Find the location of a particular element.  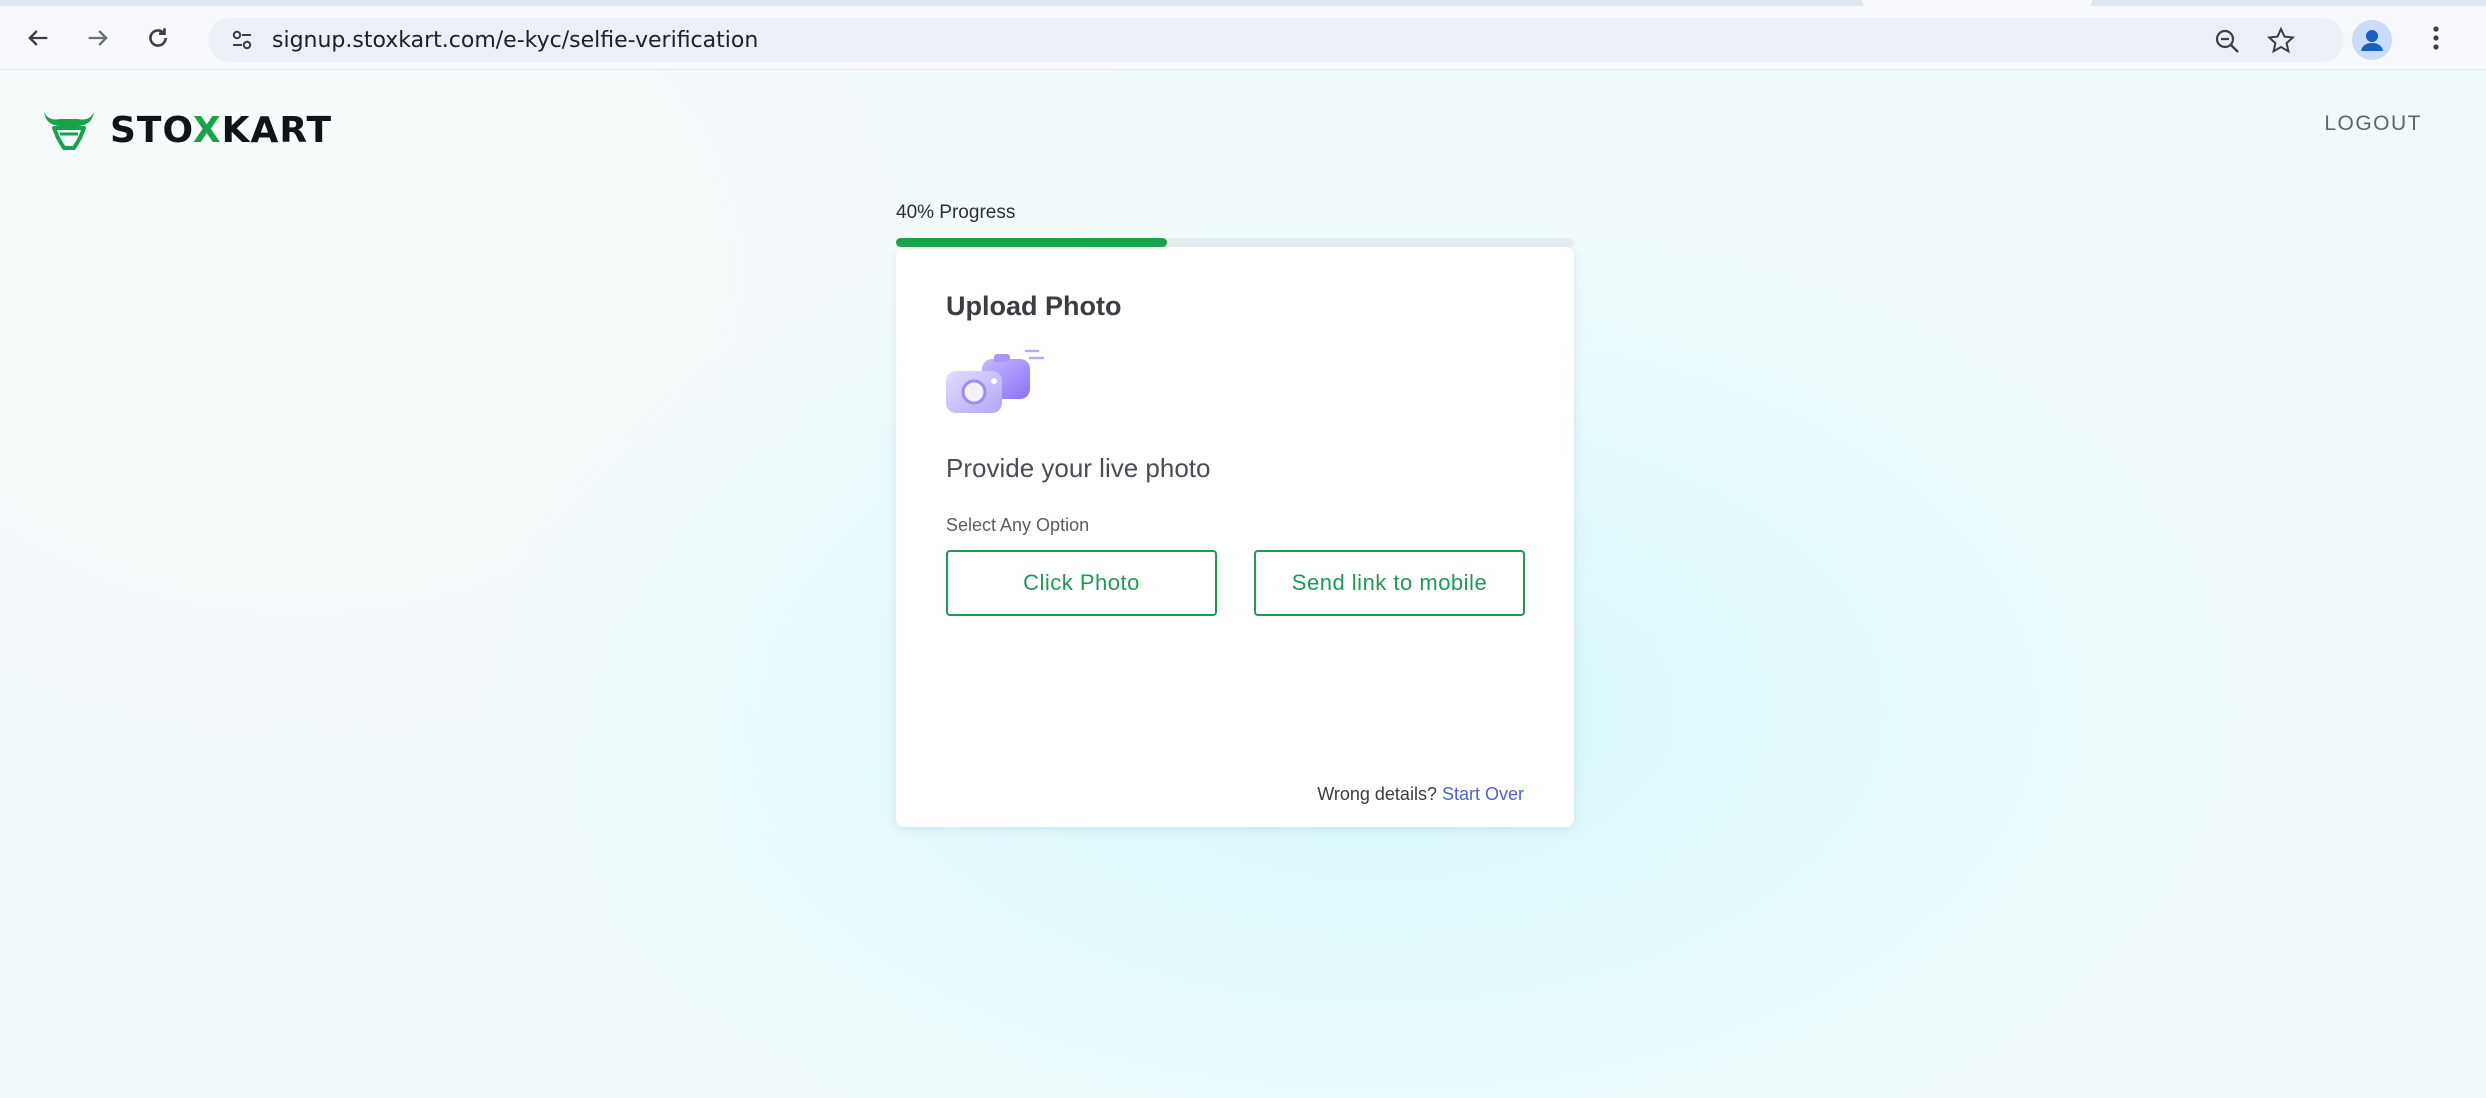

brand-name: STOXKART is located at coordinates (221, 130).